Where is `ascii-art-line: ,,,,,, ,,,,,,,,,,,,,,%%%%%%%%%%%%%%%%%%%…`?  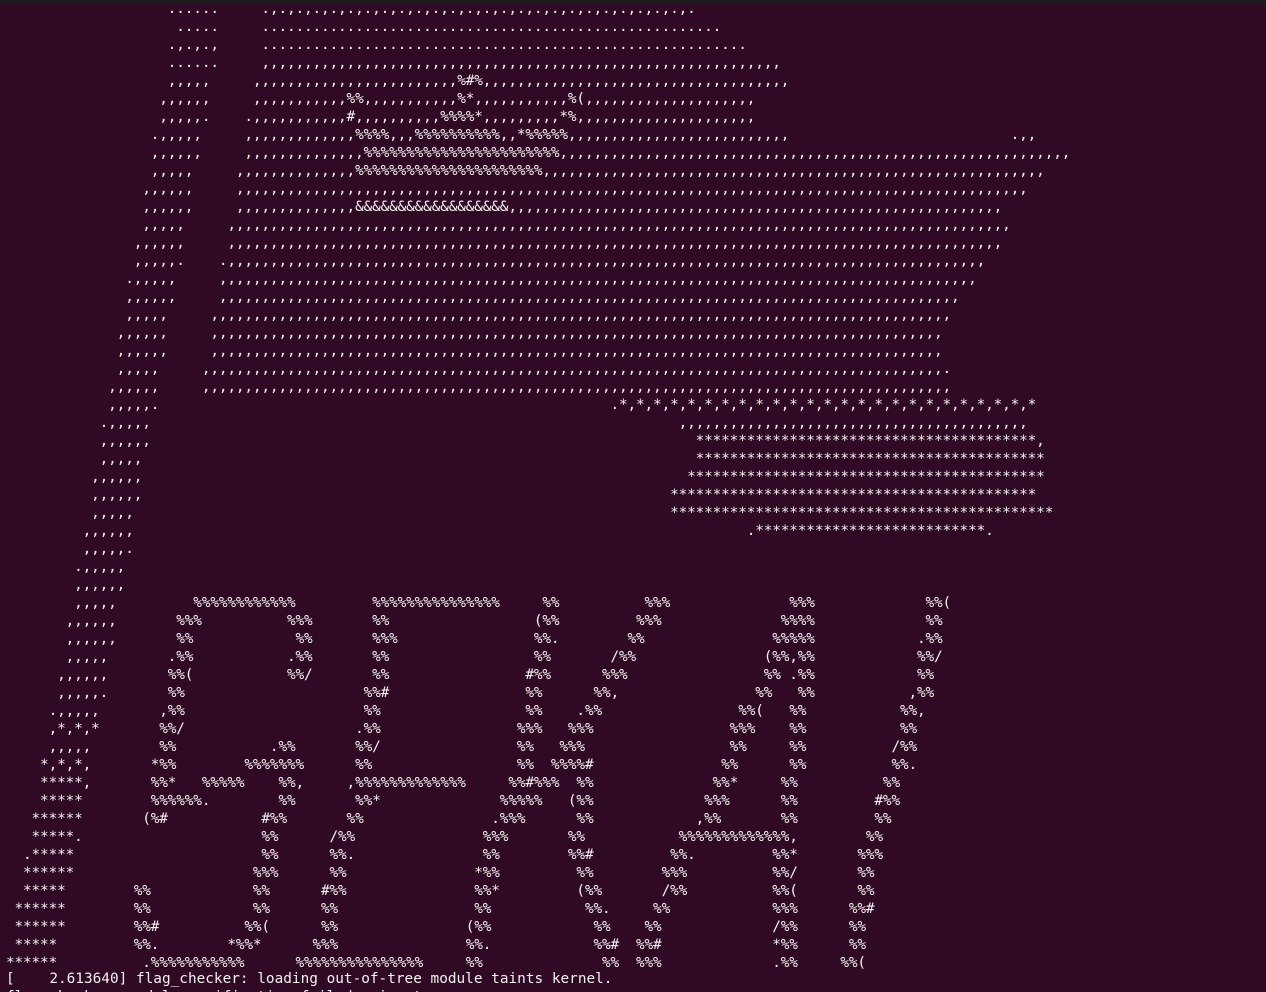 ascii-art-line: ,,,,,, ,,,,,,,,,,,,,,%%%%%%%%%%%%%%%%%%%… is located at coordinates (538, 153).